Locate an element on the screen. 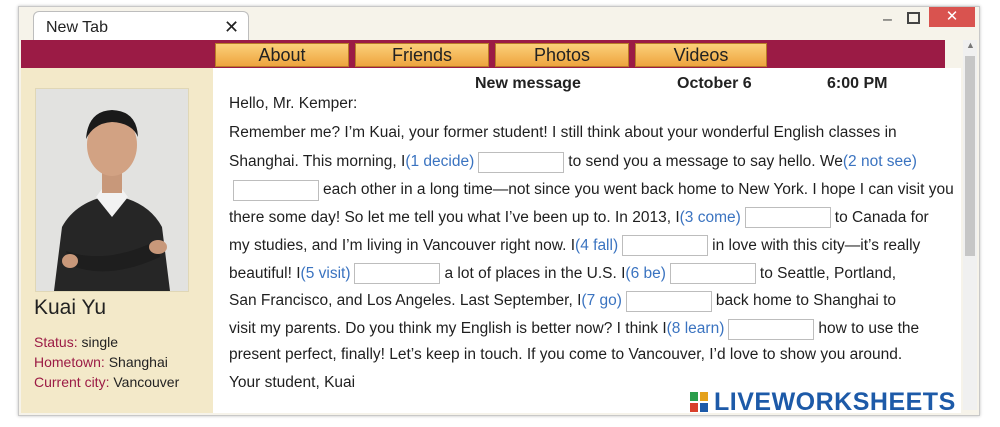  verb-hint: (8 learn) is located at coordinates (695, 329).